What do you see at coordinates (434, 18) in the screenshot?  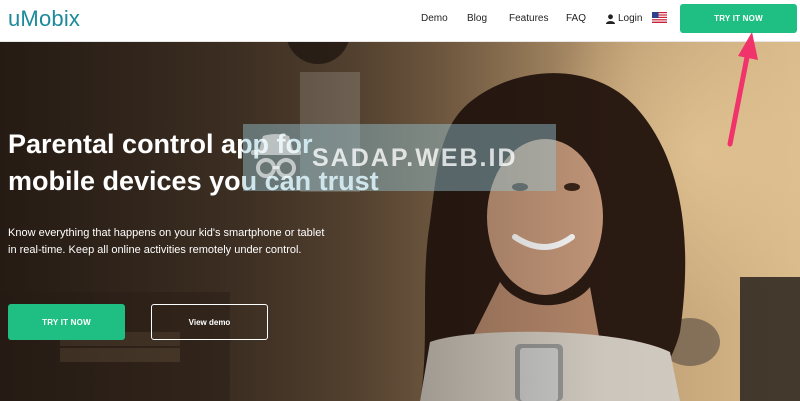 I see `nav-demo-link: Demo` at bounding box center [434, 18].